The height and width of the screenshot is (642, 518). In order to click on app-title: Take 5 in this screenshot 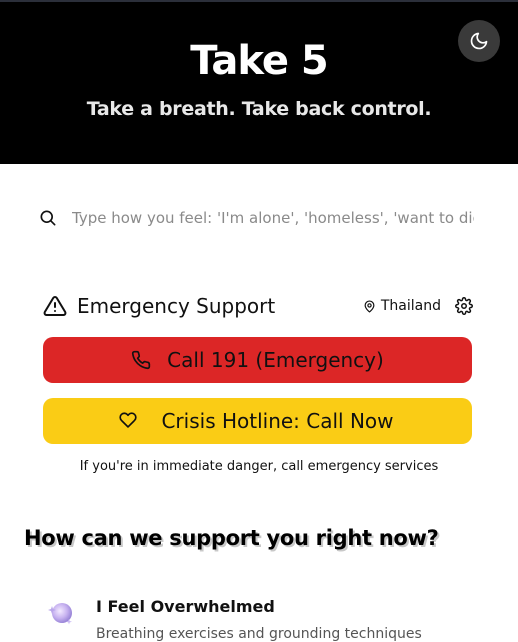, I will do `click(259, 61)`.